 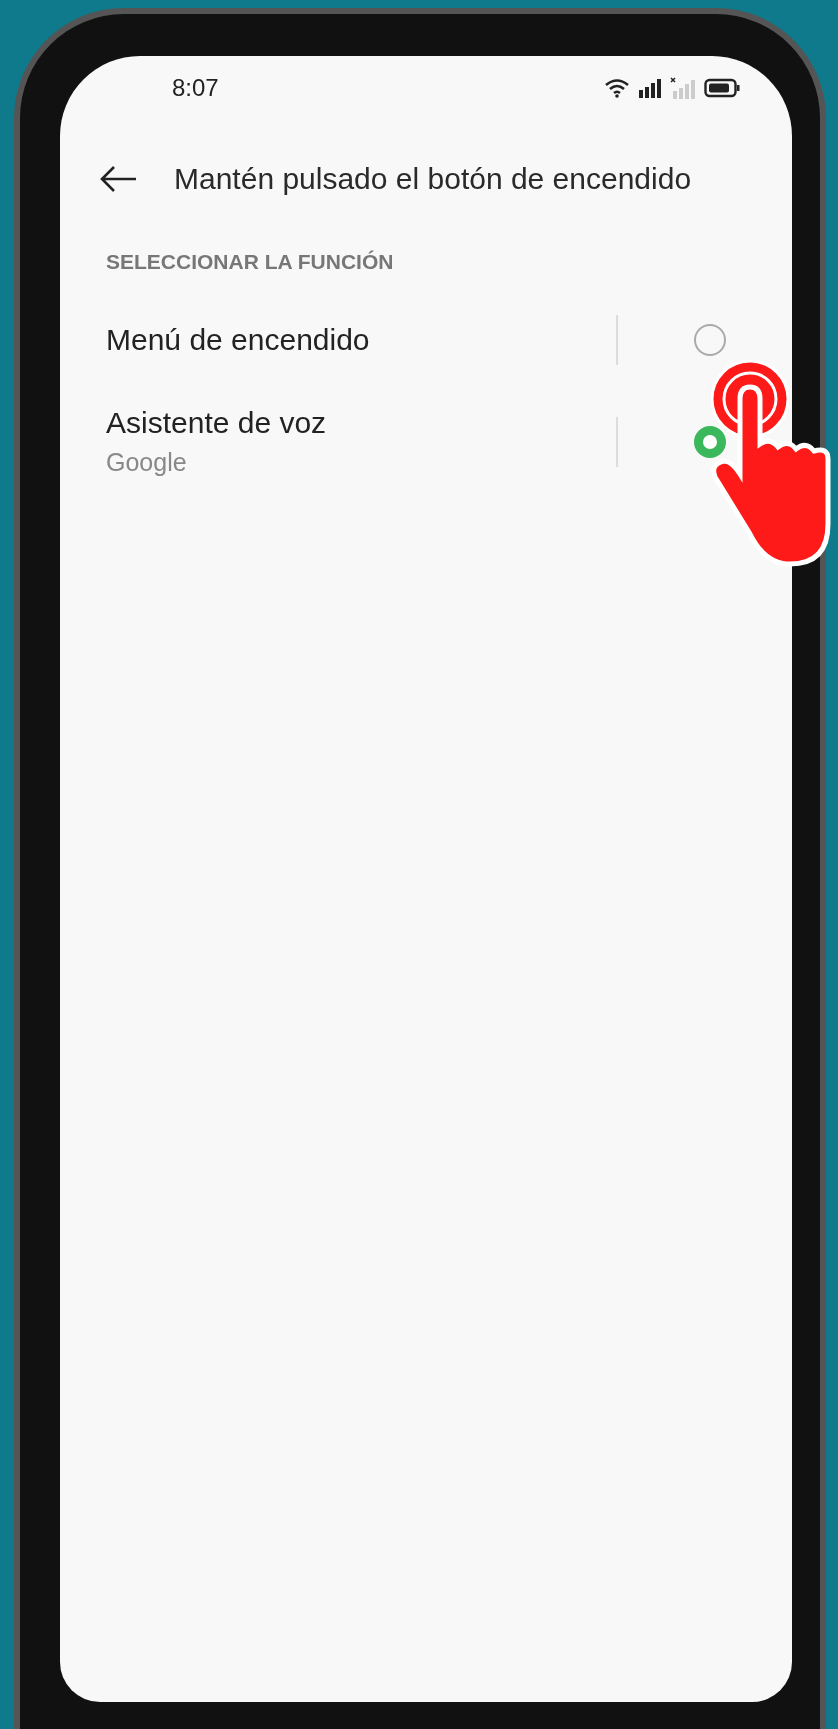 I want to click on option-label: Asistente de voz, so click(x=361, y=423).